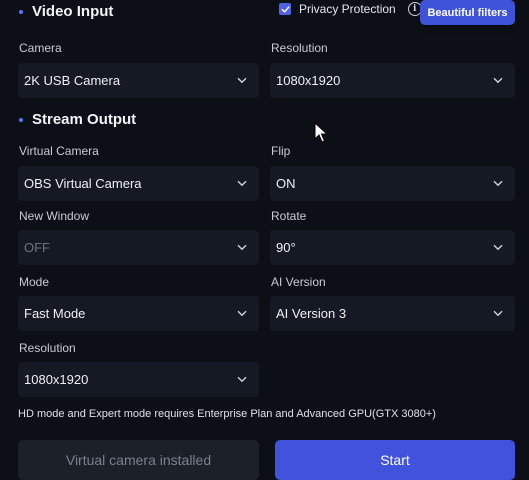  I want to click on stream-output-title: Stream Output, so click(84, 119).